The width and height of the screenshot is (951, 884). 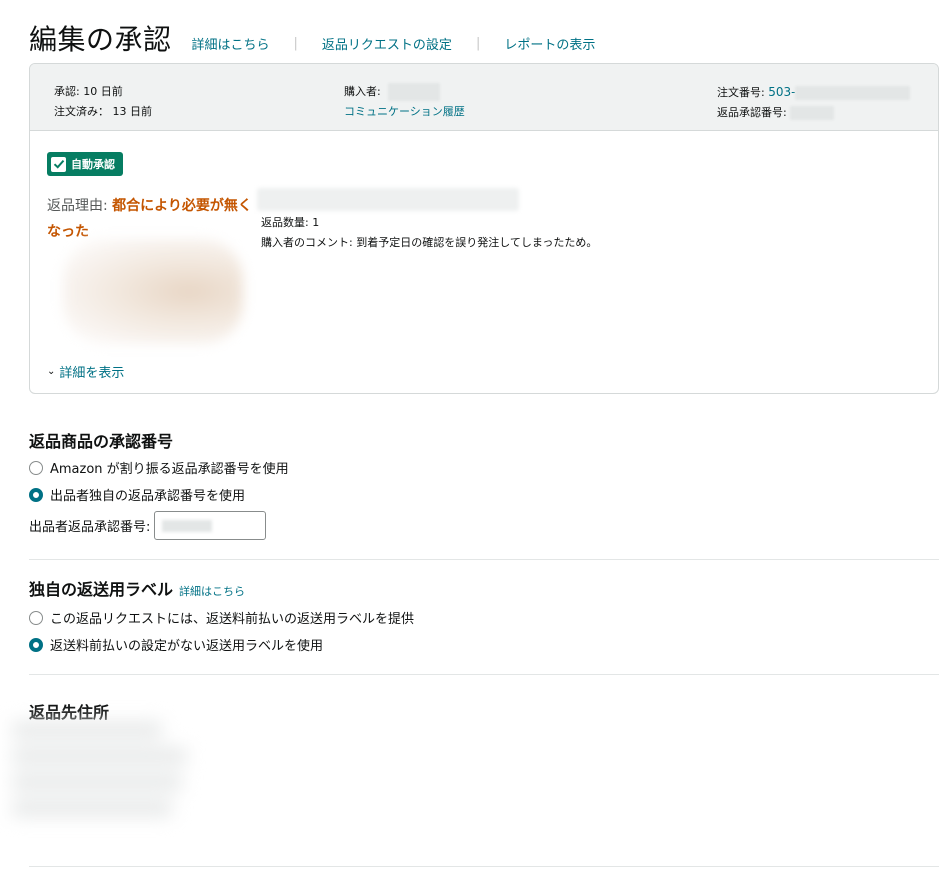 What do you see at coordinates (484, 644) in the screenshot?
I see `label-option-unpaid: 返送料前払いの設定がない返送用ラベルを使用` at bounding box center [484, 644].